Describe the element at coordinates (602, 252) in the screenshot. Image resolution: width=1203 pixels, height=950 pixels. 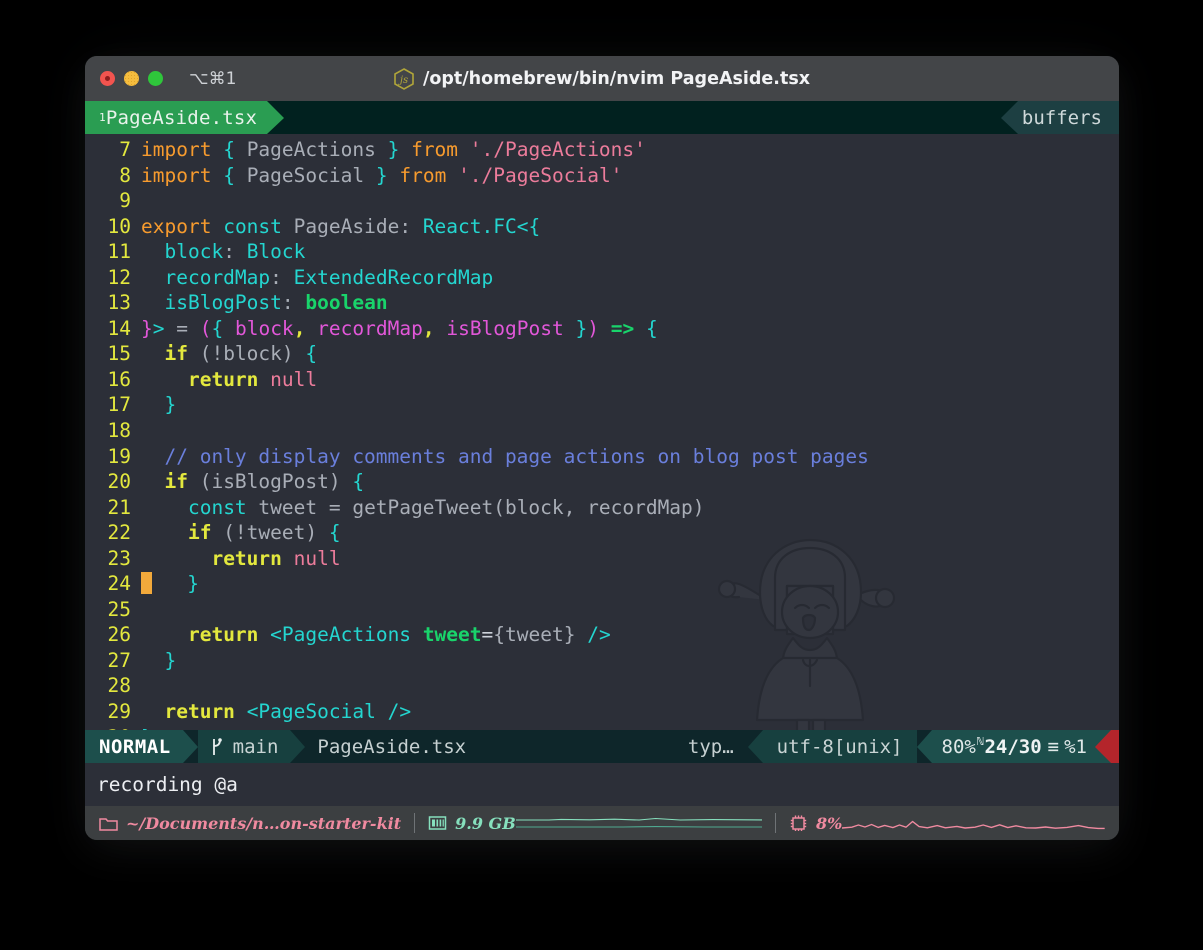
I see `code-line: 11 block: Block` at that location.